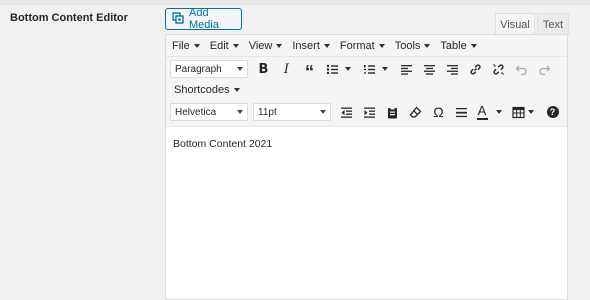 This screenshot has width=590, height=300. Describe the element at coordinates (178, 19) in the screenshot. I see `add-media-icon` at that location.